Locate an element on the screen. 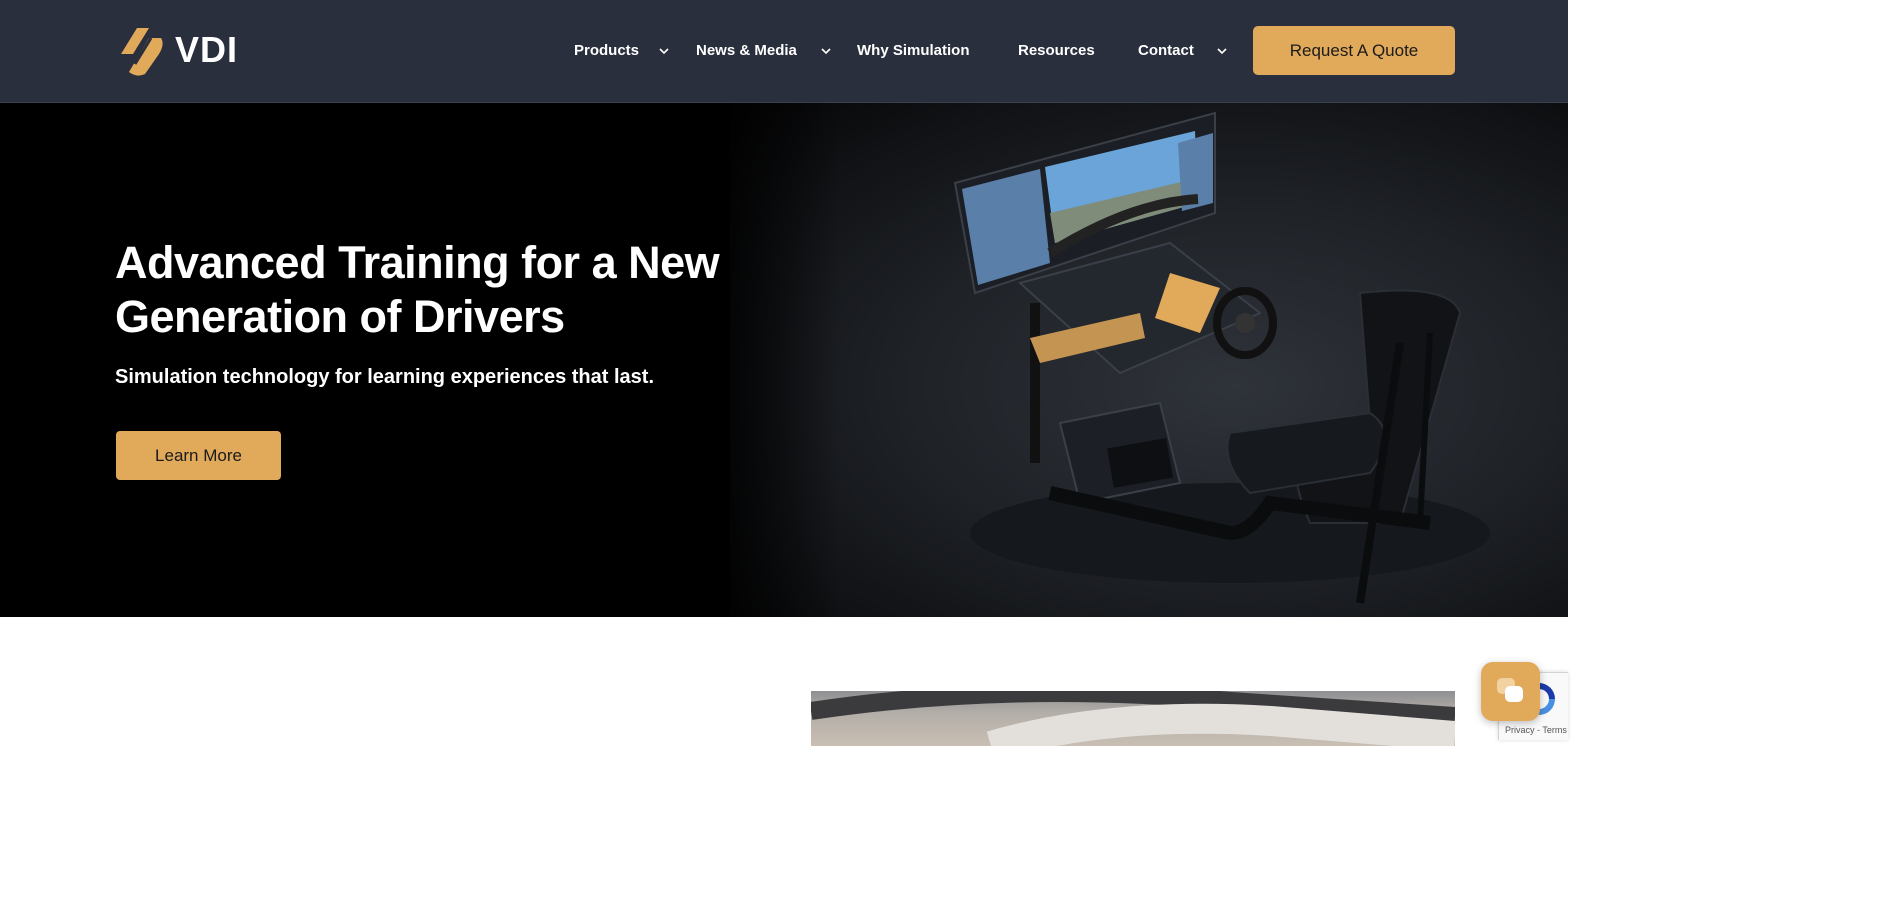  nav-item-resources: Resources is located at coordinates (1056, 50).